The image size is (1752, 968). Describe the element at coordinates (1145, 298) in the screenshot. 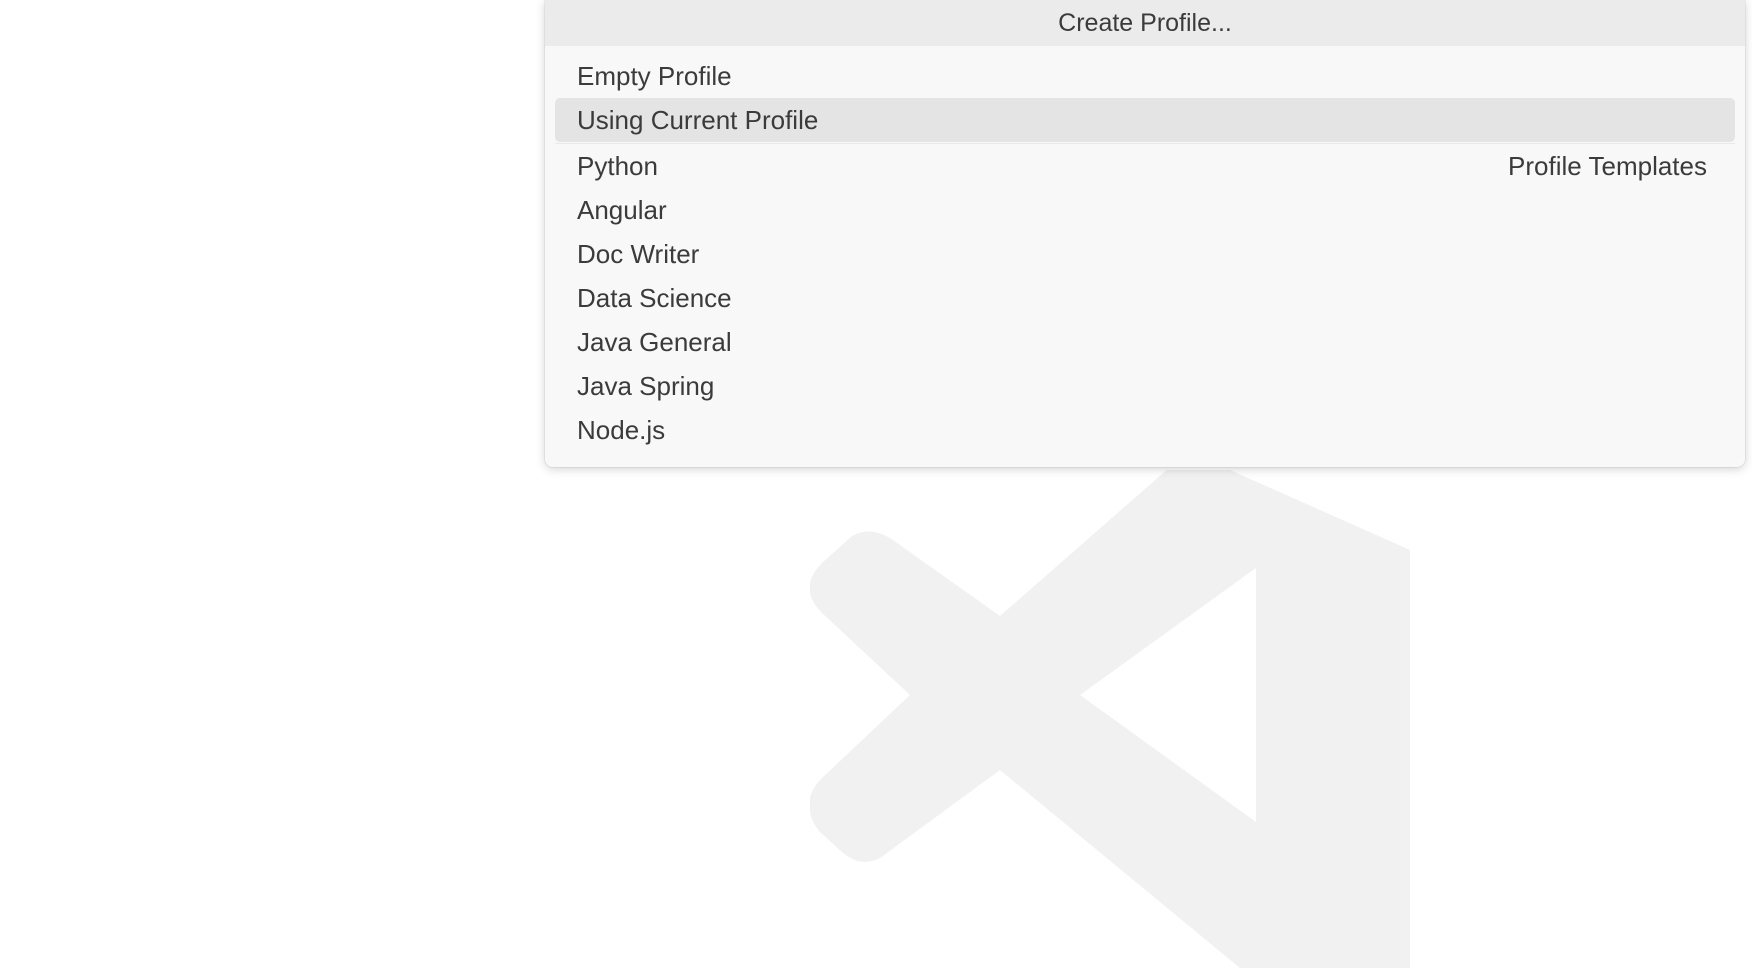

I see `quick-pick-item-data-science: Data Science` at that location.